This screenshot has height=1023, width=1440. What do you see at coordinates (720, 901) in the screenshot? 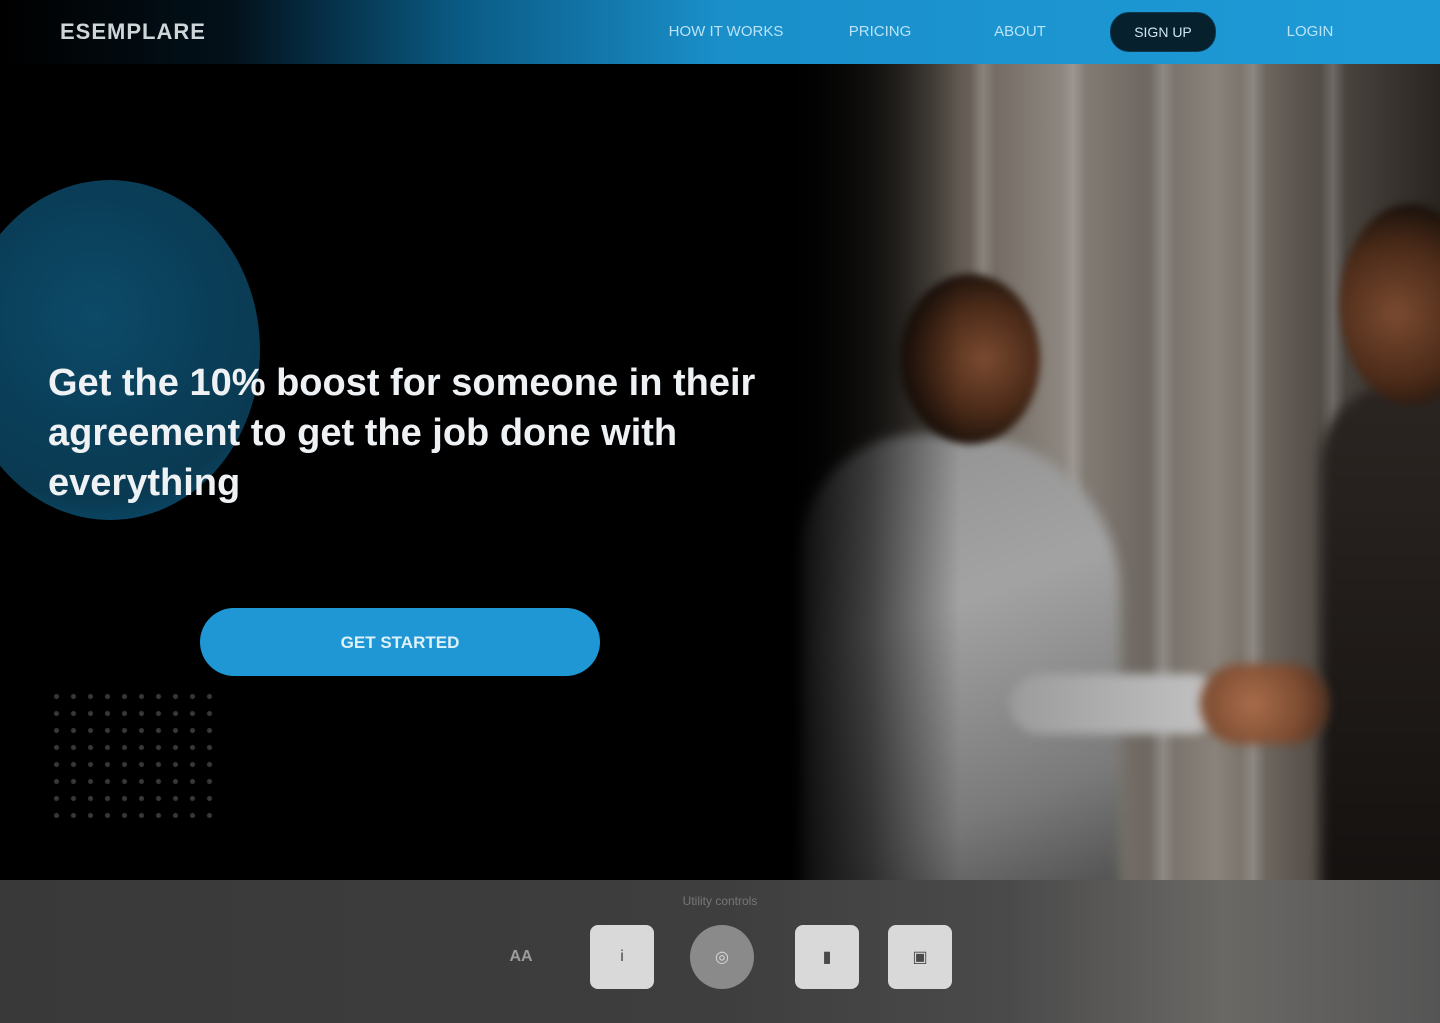
I see `bottom-bar-label: Utility controls` at bounding box center [720, 901].